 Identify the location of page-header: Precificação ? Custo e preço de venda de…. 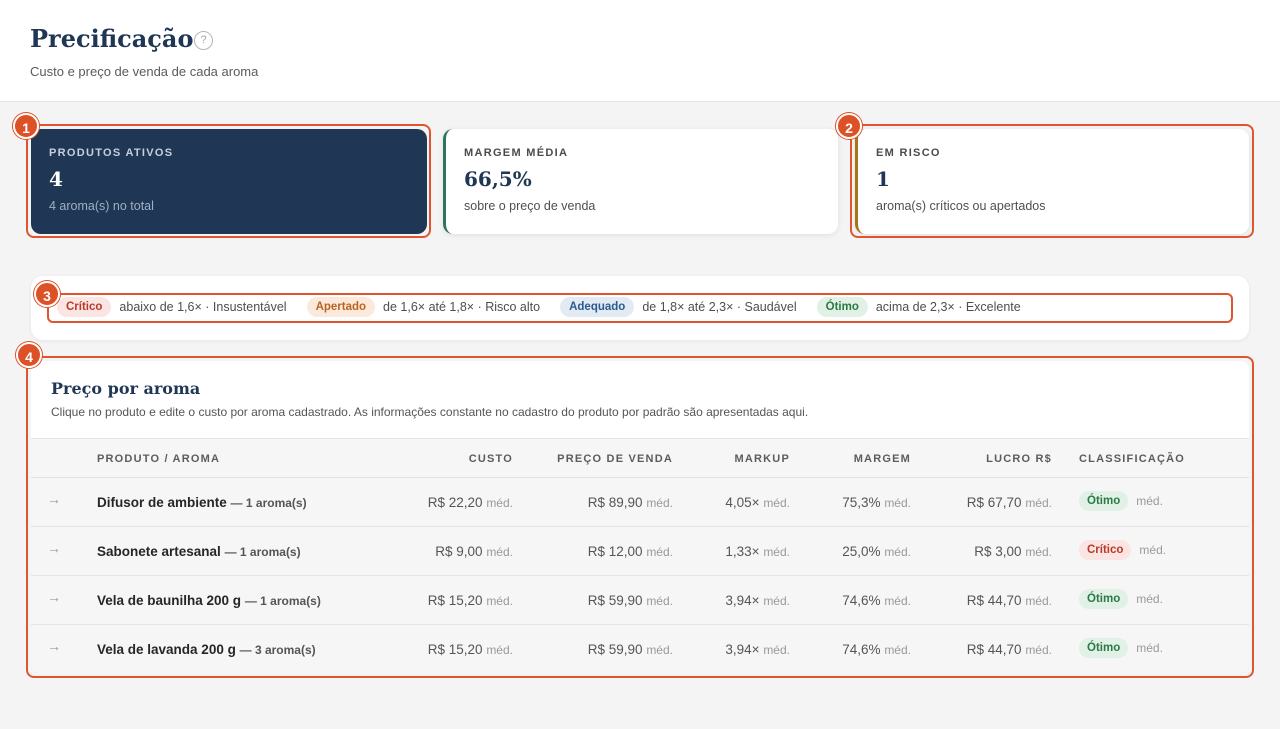
(640, 51).